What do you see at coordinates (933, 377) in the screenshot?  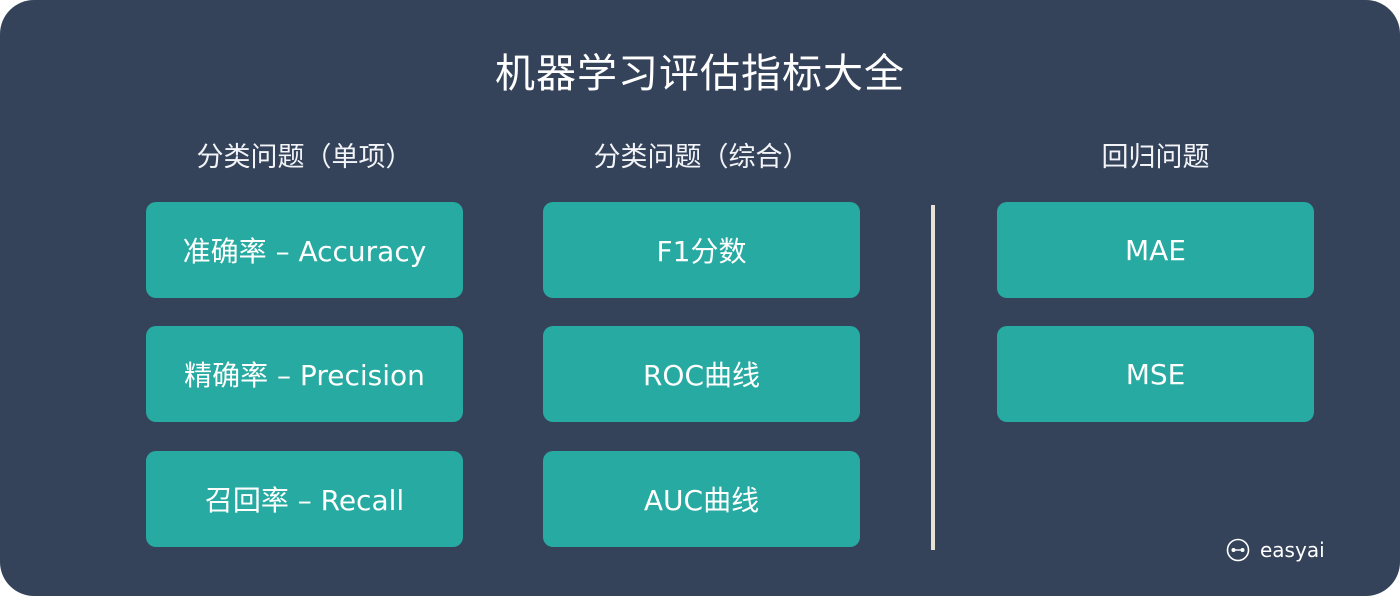 I see `column-divider` at bounding box center [933, 377].